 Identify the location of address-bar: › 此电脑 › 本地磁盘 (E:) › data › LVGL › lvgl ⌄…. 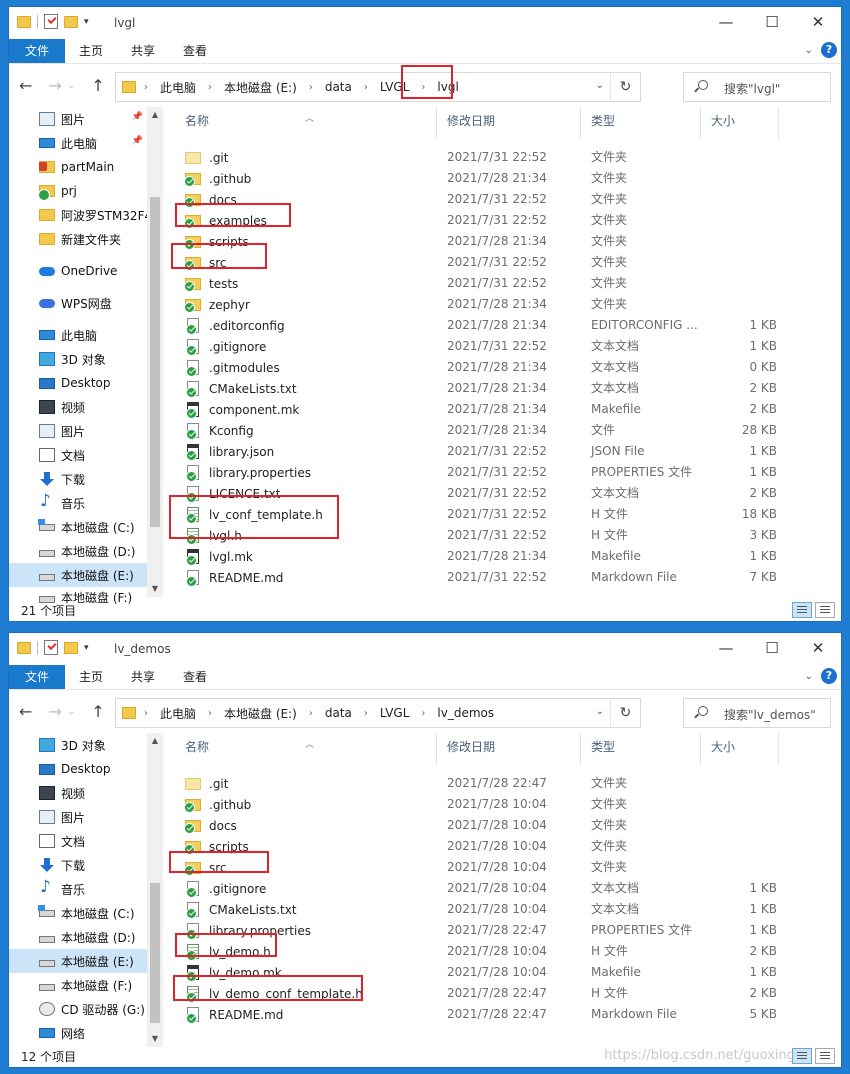
(378, 87).